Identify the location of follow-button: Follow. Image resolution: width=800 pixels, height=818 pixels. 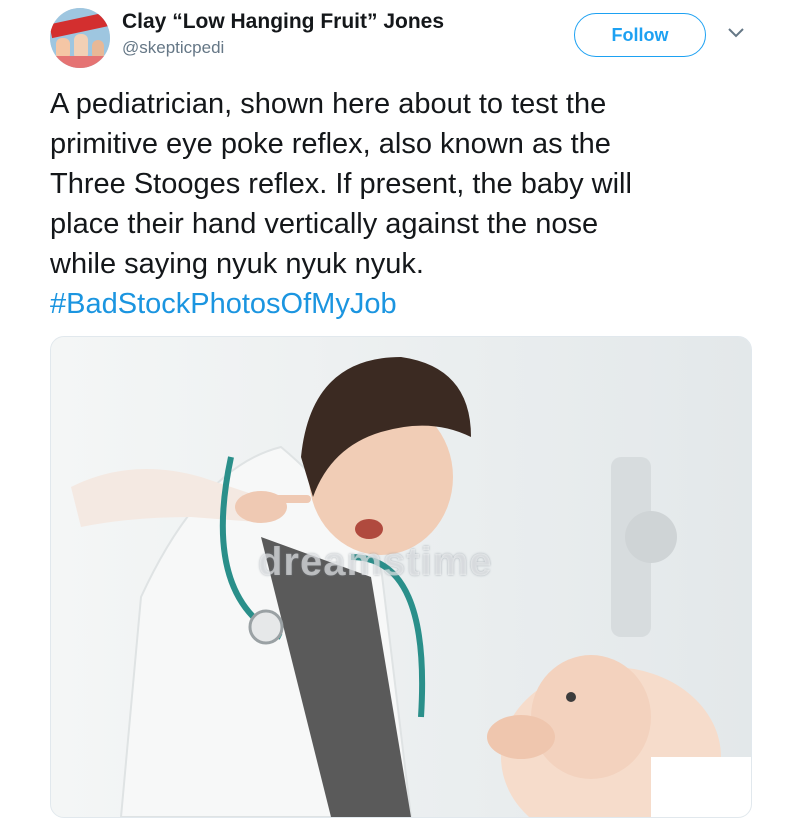
(640, 35).